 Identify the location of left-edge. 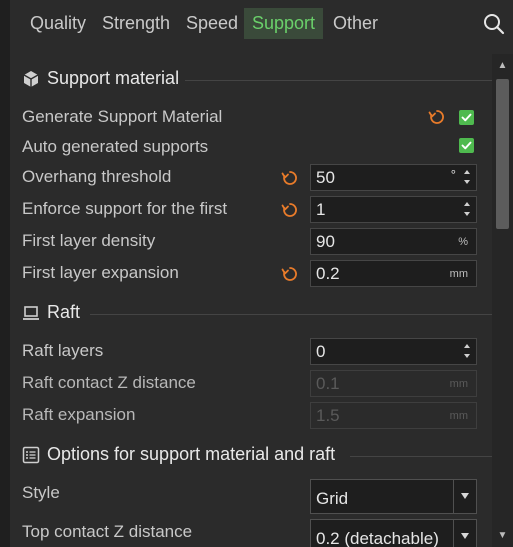
(5, 273).